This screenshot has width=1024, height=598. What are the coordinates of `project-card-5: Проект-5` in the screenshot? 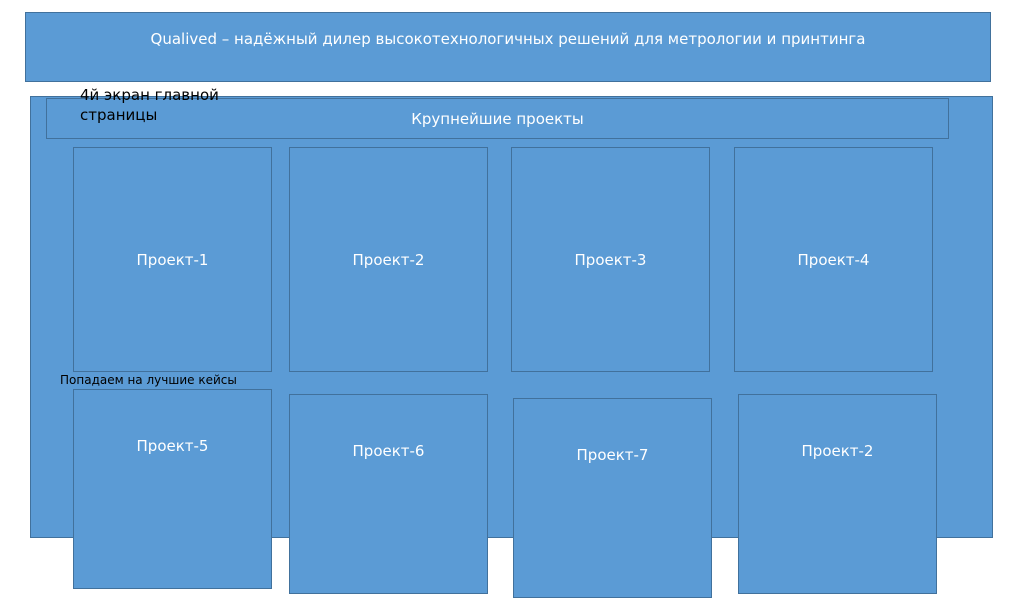 It's located at (172, 489).